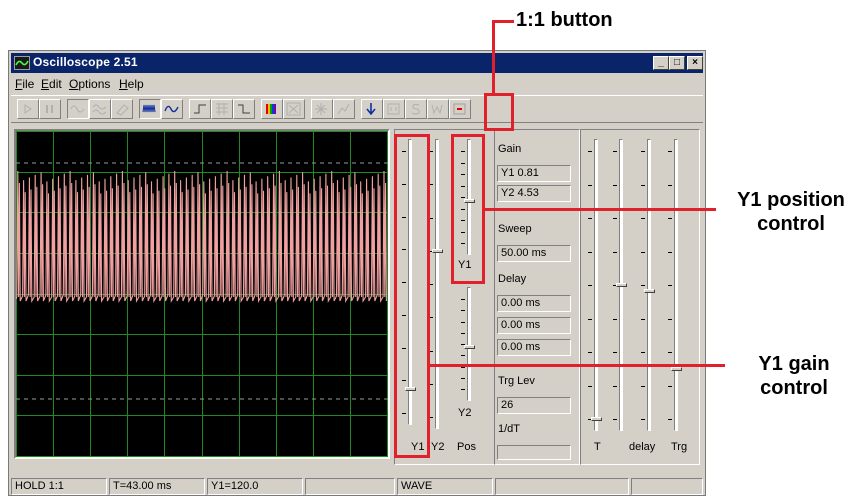  I want to click on y2-gain-slider, so click(437, 284).